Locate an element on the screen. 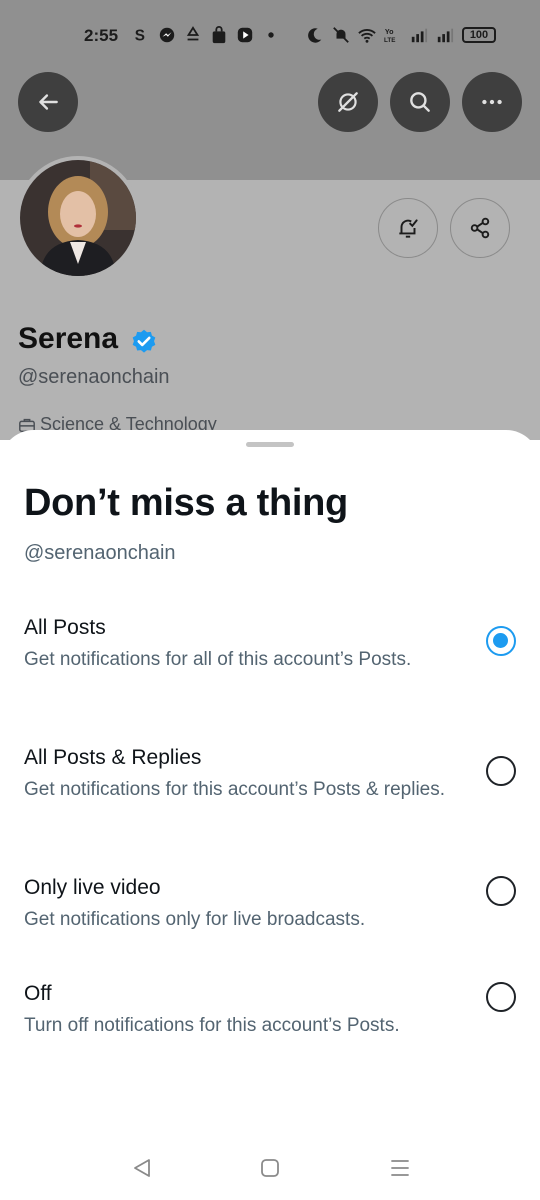 This screenshot has height=1200, width=540. search-icon is located at coordinates (420, 102).